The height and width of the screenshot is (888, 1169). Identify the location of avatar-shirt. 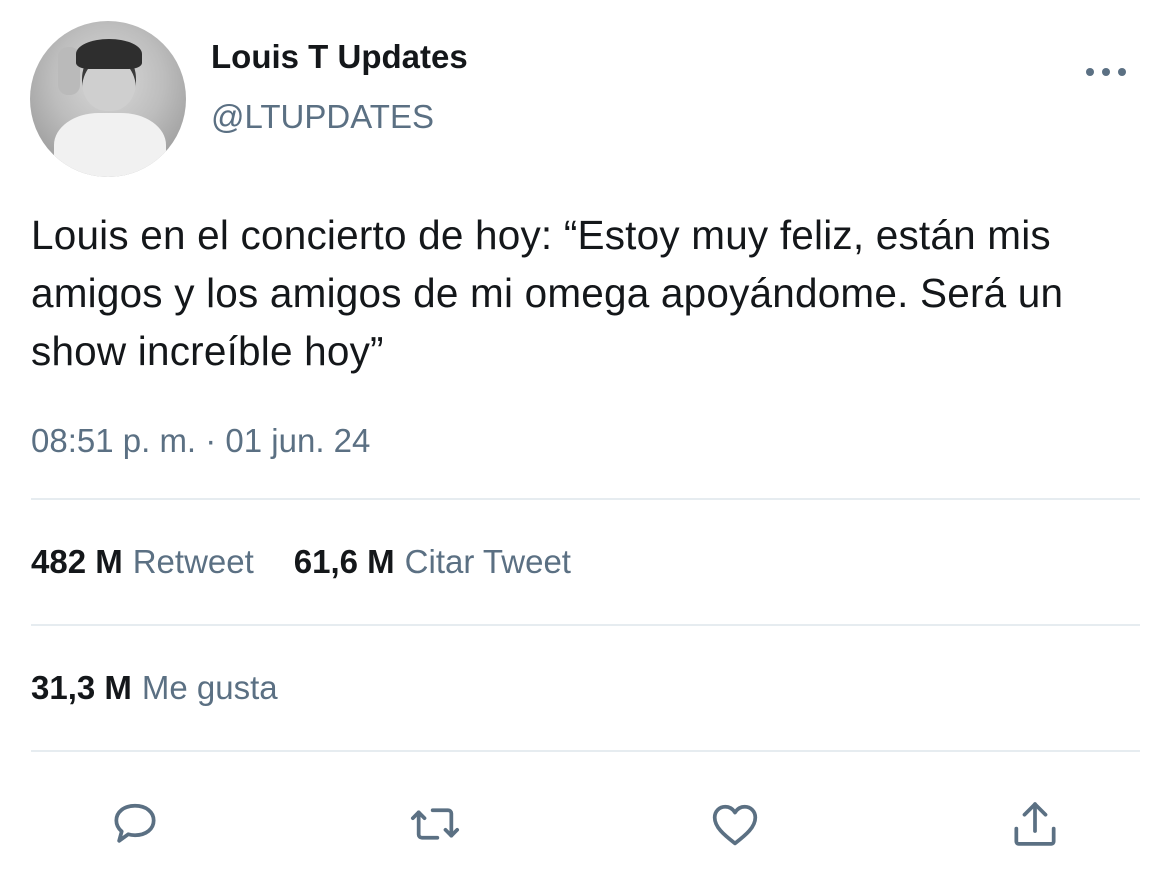
(110, 145).